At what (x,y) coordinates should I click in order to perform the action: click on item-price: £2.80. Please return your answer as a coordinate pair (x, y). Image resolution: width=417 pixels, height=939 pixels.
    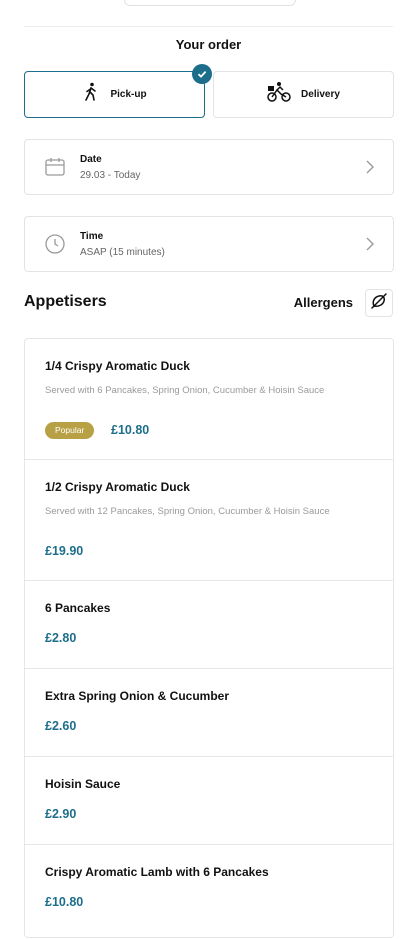
    Looking at the image, I should click on (61, 638).